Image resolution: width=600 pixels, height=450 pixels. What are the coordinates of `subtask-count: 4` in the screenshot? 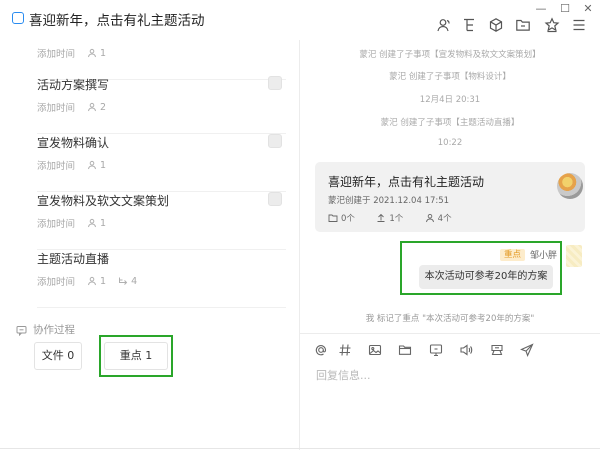 It's located at (134, 281).